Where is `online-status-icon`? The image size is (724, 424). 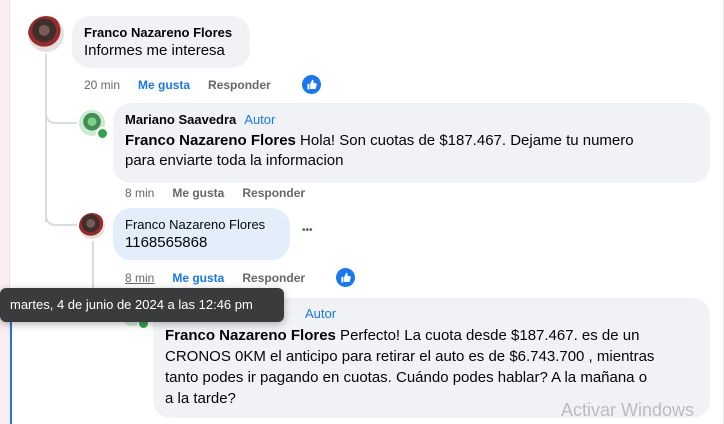
online-status-icon is located at coordinates (102, 133).